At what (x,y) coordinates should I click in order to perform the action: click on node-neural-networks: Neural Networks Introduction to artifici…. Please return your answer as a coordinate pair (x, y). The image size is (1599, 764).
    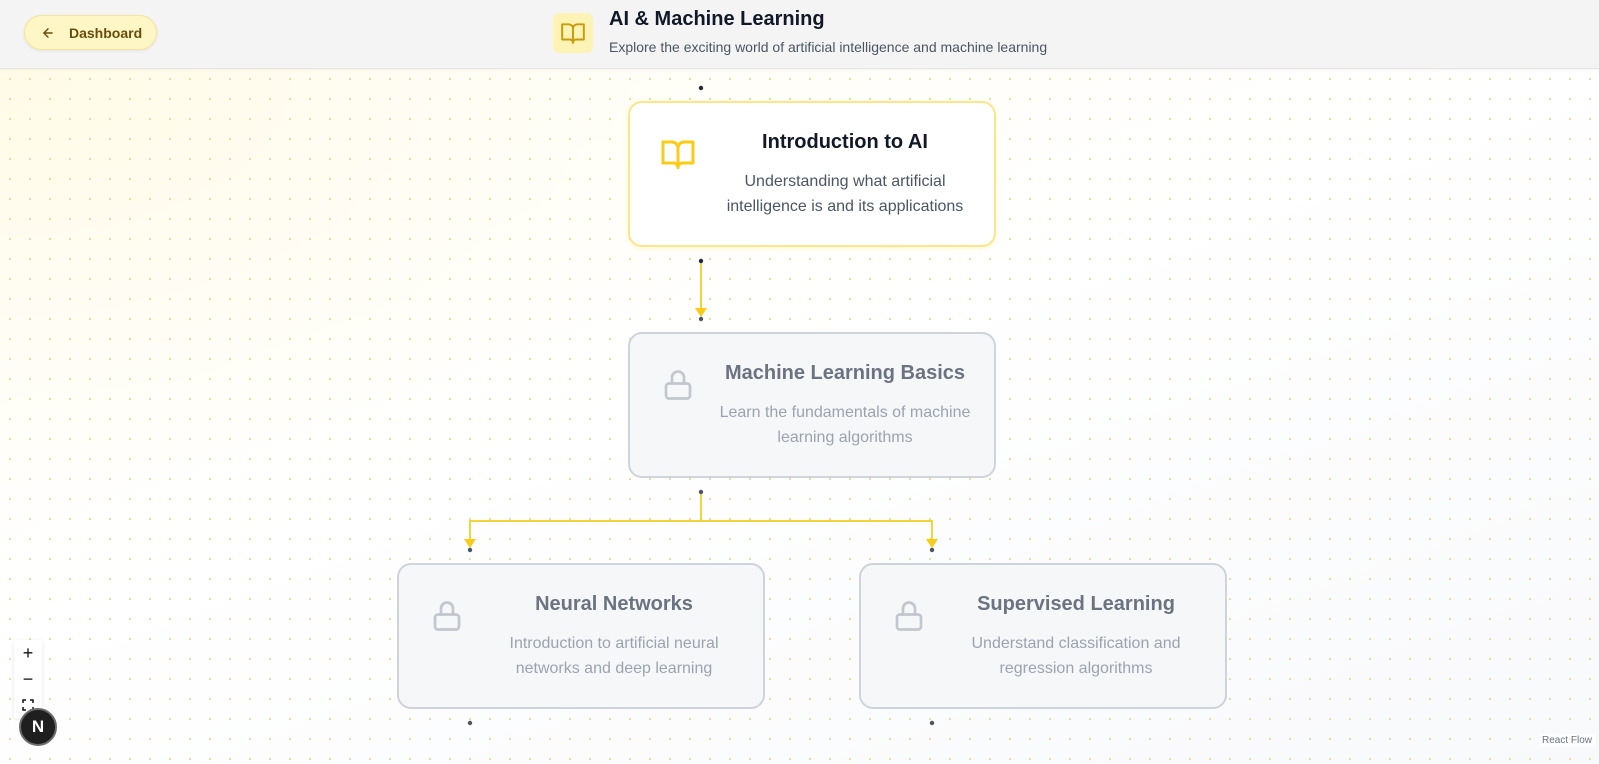
    Looking at the image, I should click on (581, 636).